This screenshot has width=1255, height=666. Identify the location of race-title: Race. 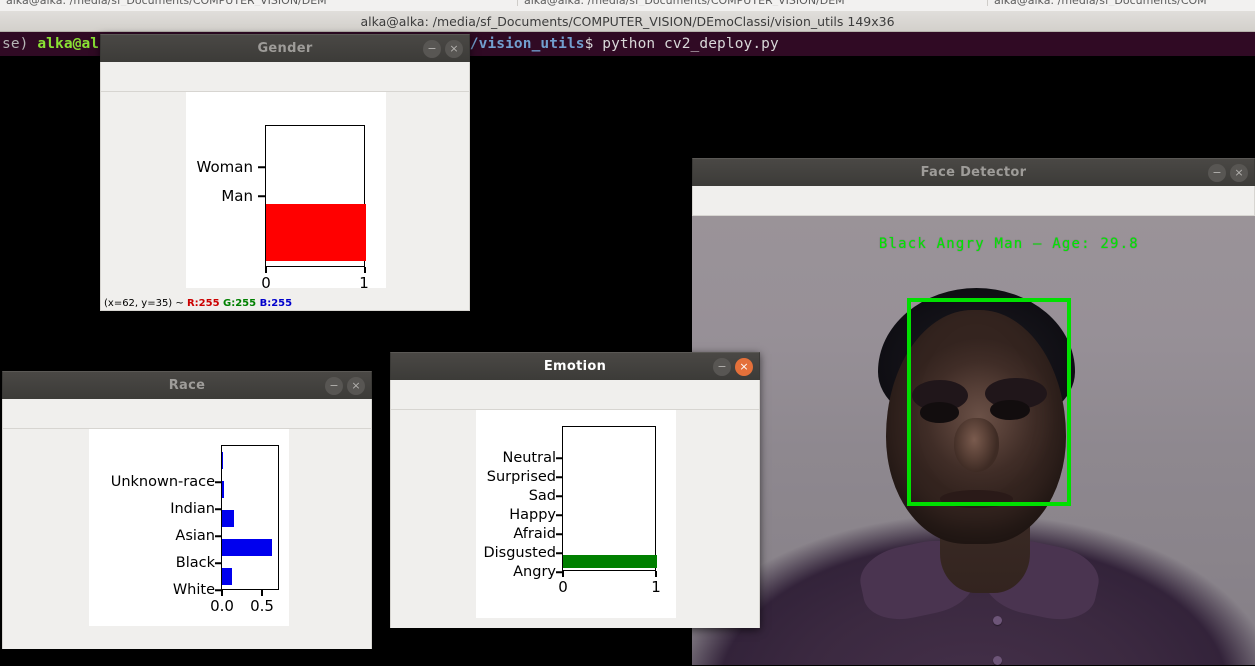
(187, 385).